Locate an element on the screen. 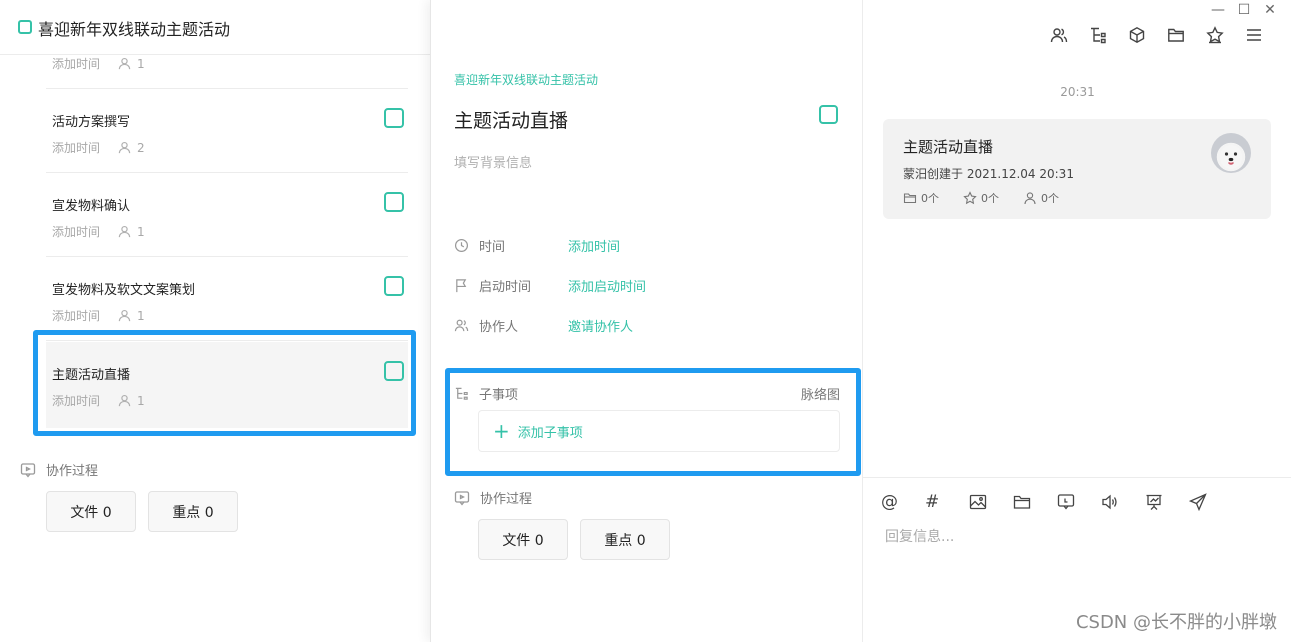 The image size is (1291, 642). task-member-count: 2 is located at coordinates (141, 147).